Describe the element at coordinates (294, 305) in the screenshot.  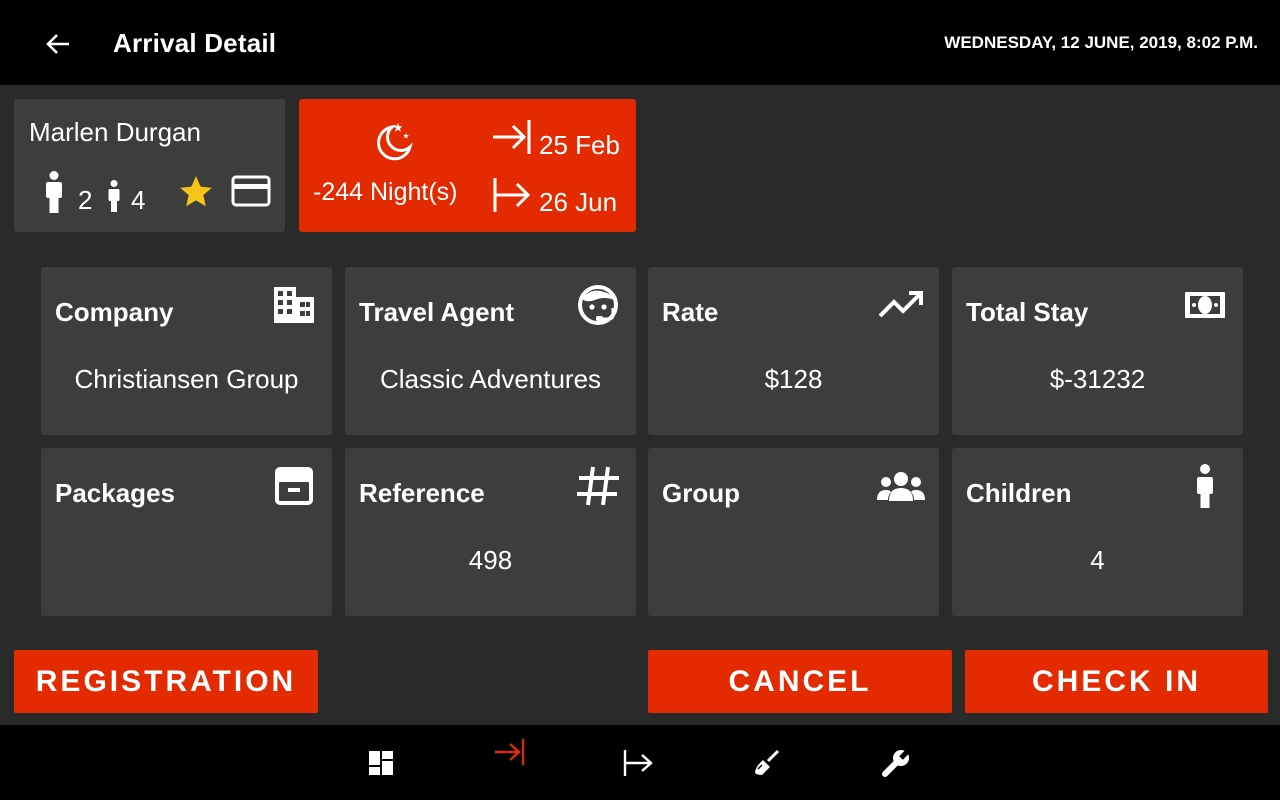
I see `building-icon` at that location.